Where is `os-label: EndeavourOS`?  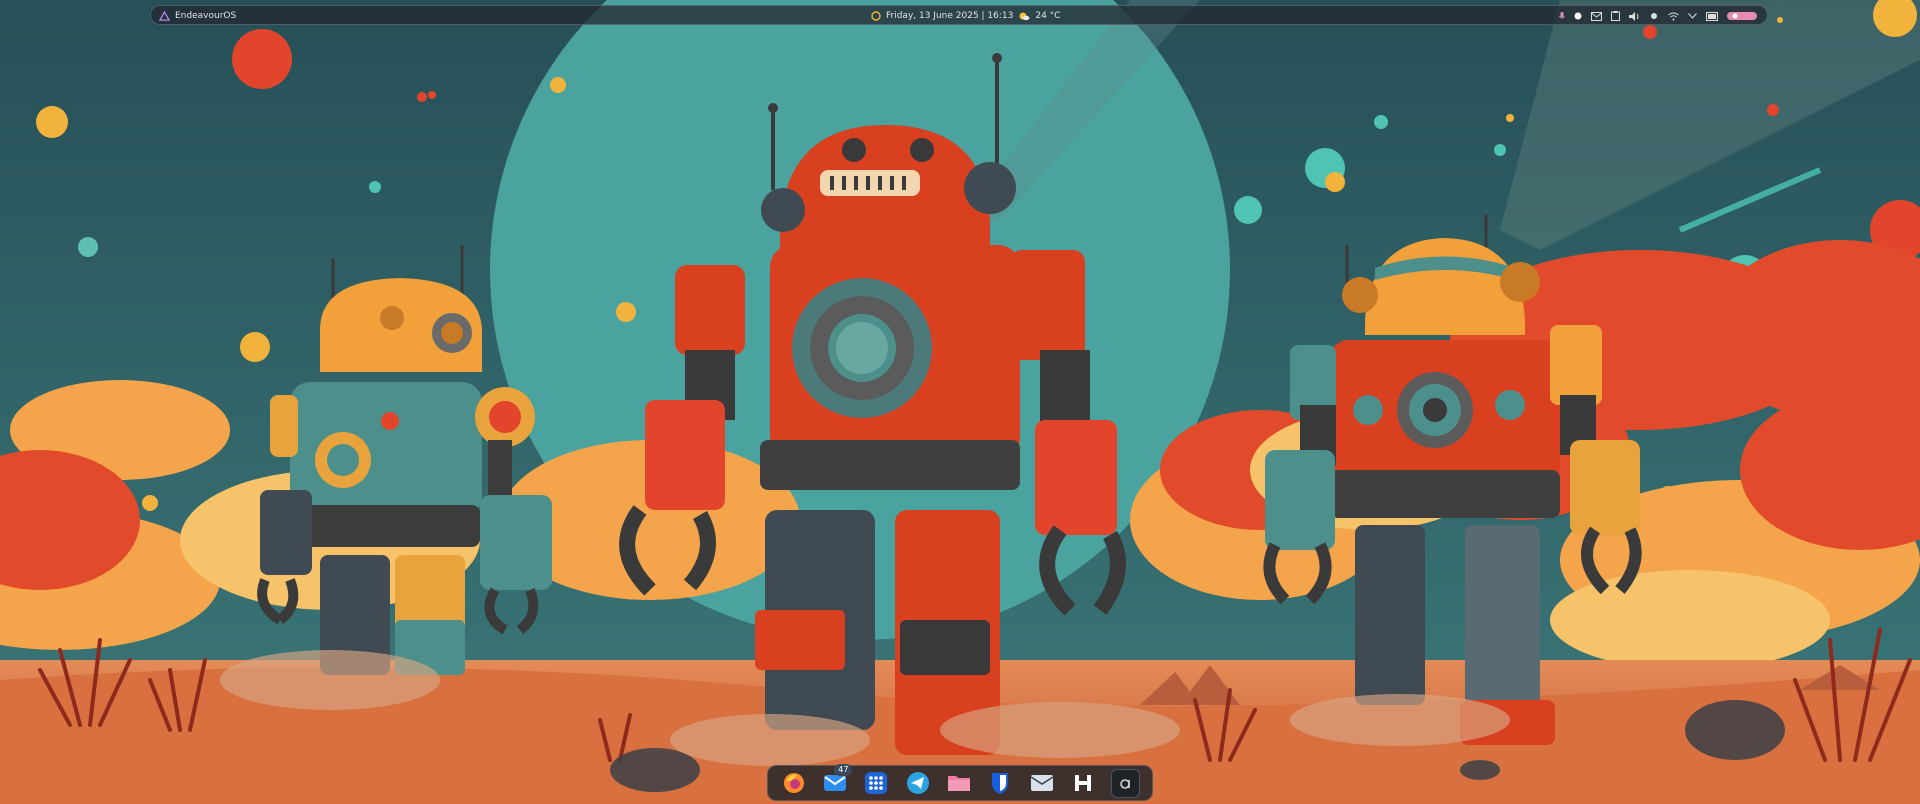 os-label: EndeavourOS is located at coordinates (206, 16).